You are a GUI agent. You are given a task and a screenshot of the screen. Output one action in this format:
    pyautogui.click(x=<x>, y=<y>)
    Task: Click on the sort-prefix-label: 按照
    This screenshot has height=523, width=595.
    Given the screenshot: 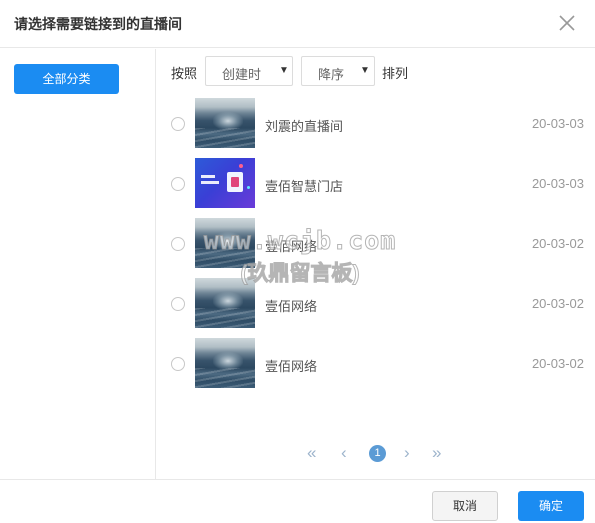 What is the action you would take?
    pyautogui.click(x=184, y=73)
    